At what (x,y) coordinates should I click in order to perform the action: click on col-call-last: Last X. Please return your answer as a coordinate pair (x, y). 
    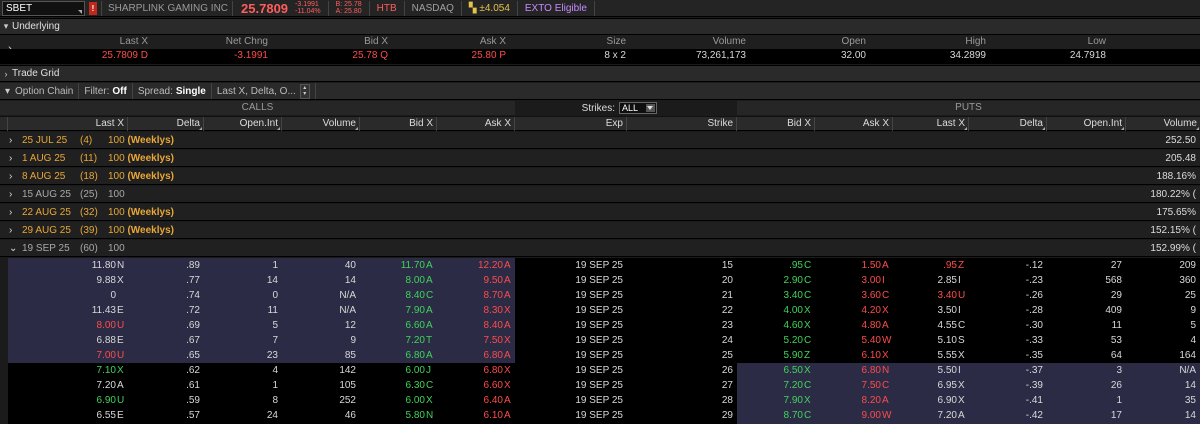
    Looking at the image, I should click on (68, 124).